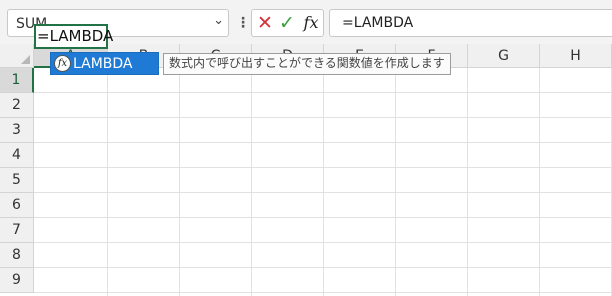 This screenshot has width=612, height=296. Describe the element at coordinates (504, 56) in the screenshot. I see `column-header-g: G` at that location.